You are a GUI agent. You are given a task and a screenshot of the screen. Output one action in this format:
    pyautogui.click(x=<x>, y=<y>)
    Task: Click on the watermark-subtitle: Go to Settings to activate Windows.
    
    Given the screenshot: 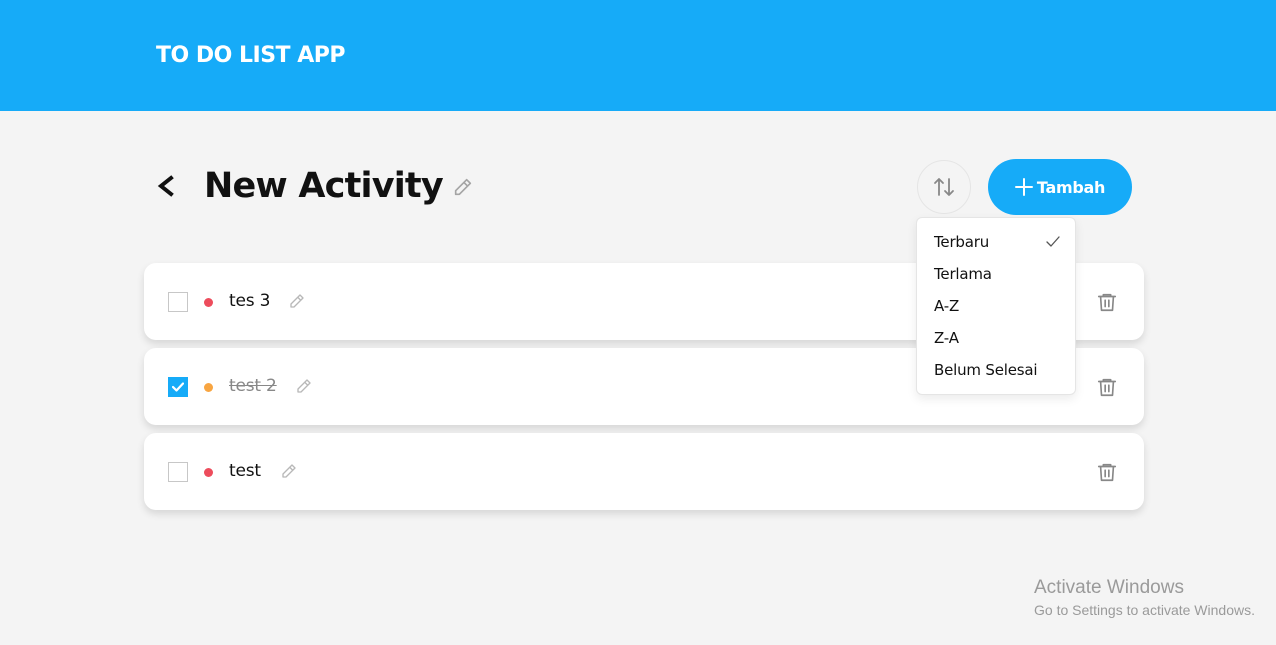 What is the action you would take?
    pyautogui.click(x=1144, y=610)
    